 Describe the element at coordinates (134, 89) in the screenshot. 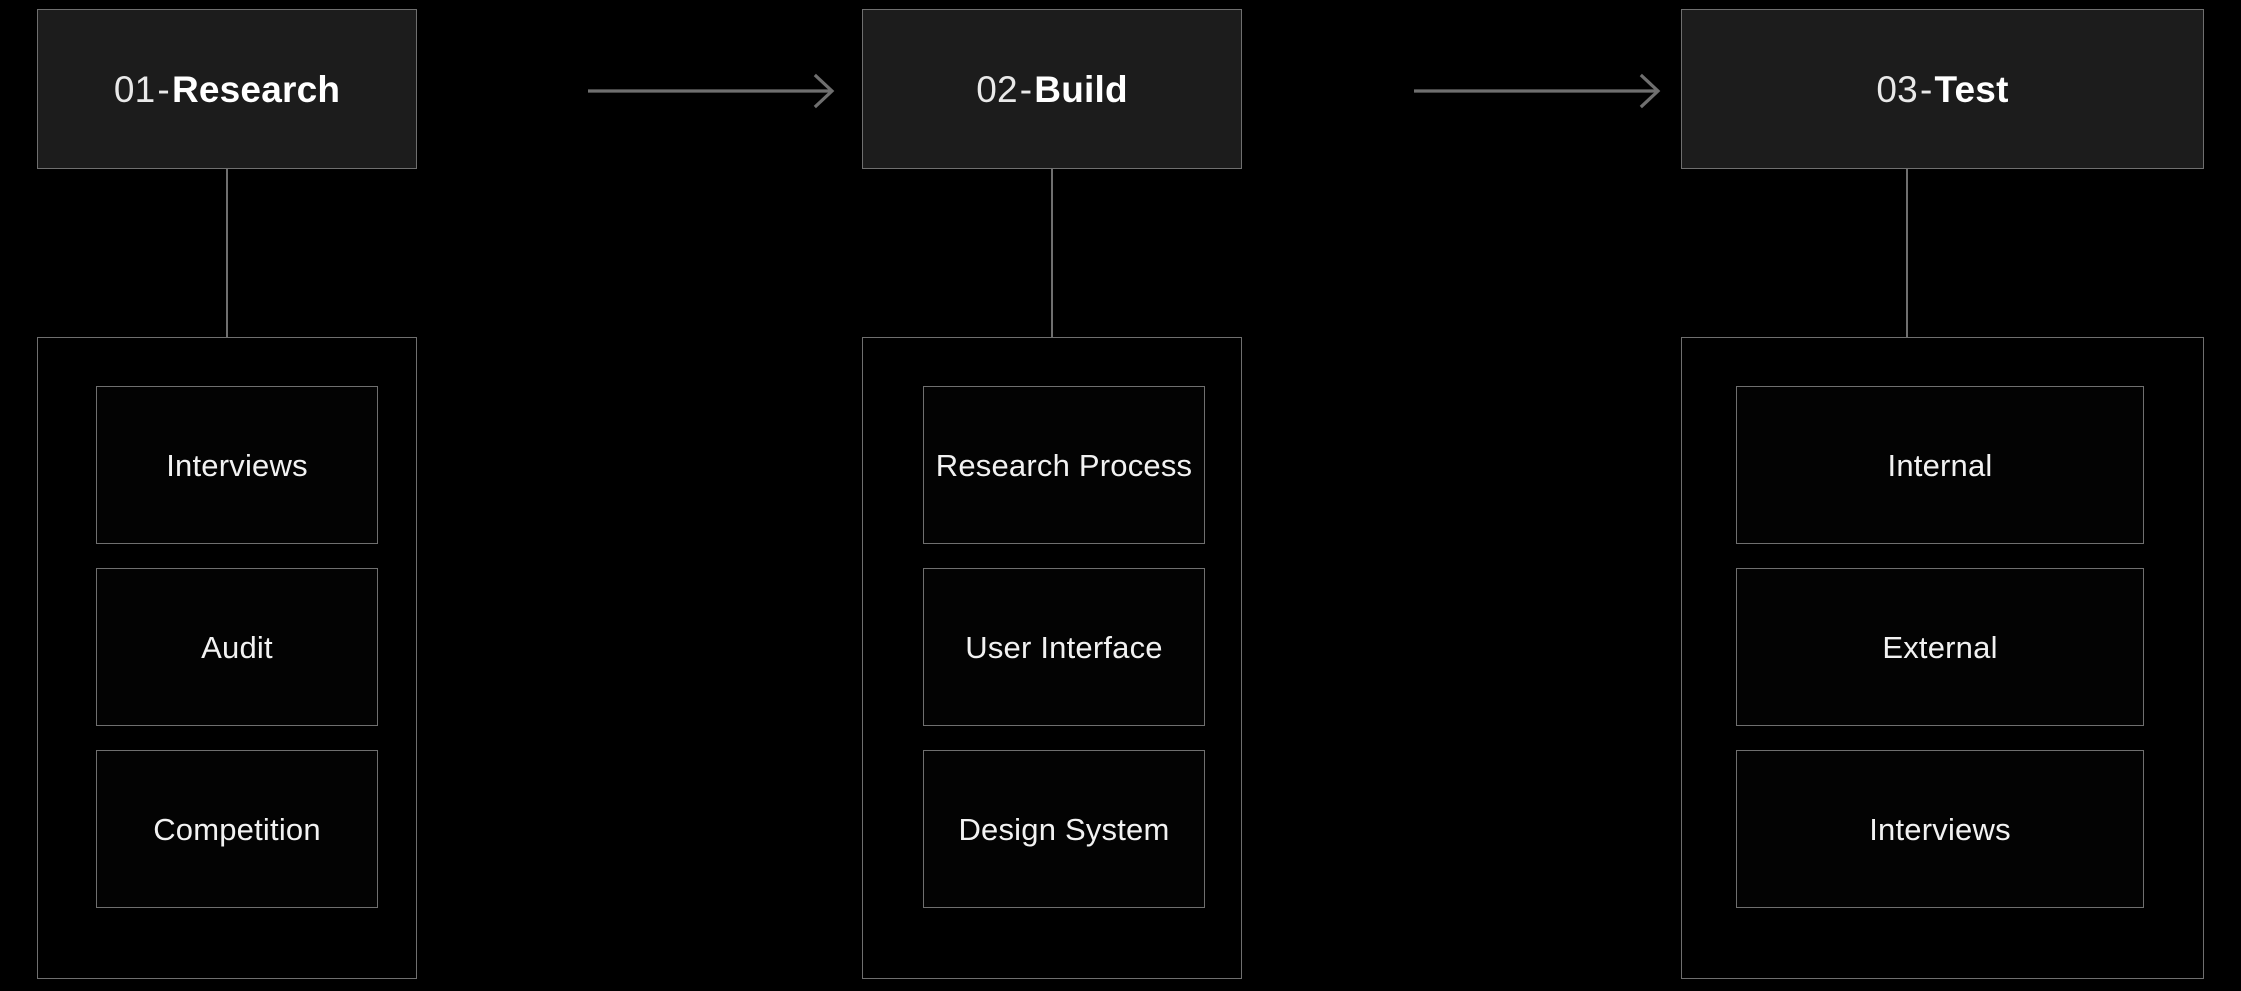

I see `stage-header-1-index: 01` at that location.